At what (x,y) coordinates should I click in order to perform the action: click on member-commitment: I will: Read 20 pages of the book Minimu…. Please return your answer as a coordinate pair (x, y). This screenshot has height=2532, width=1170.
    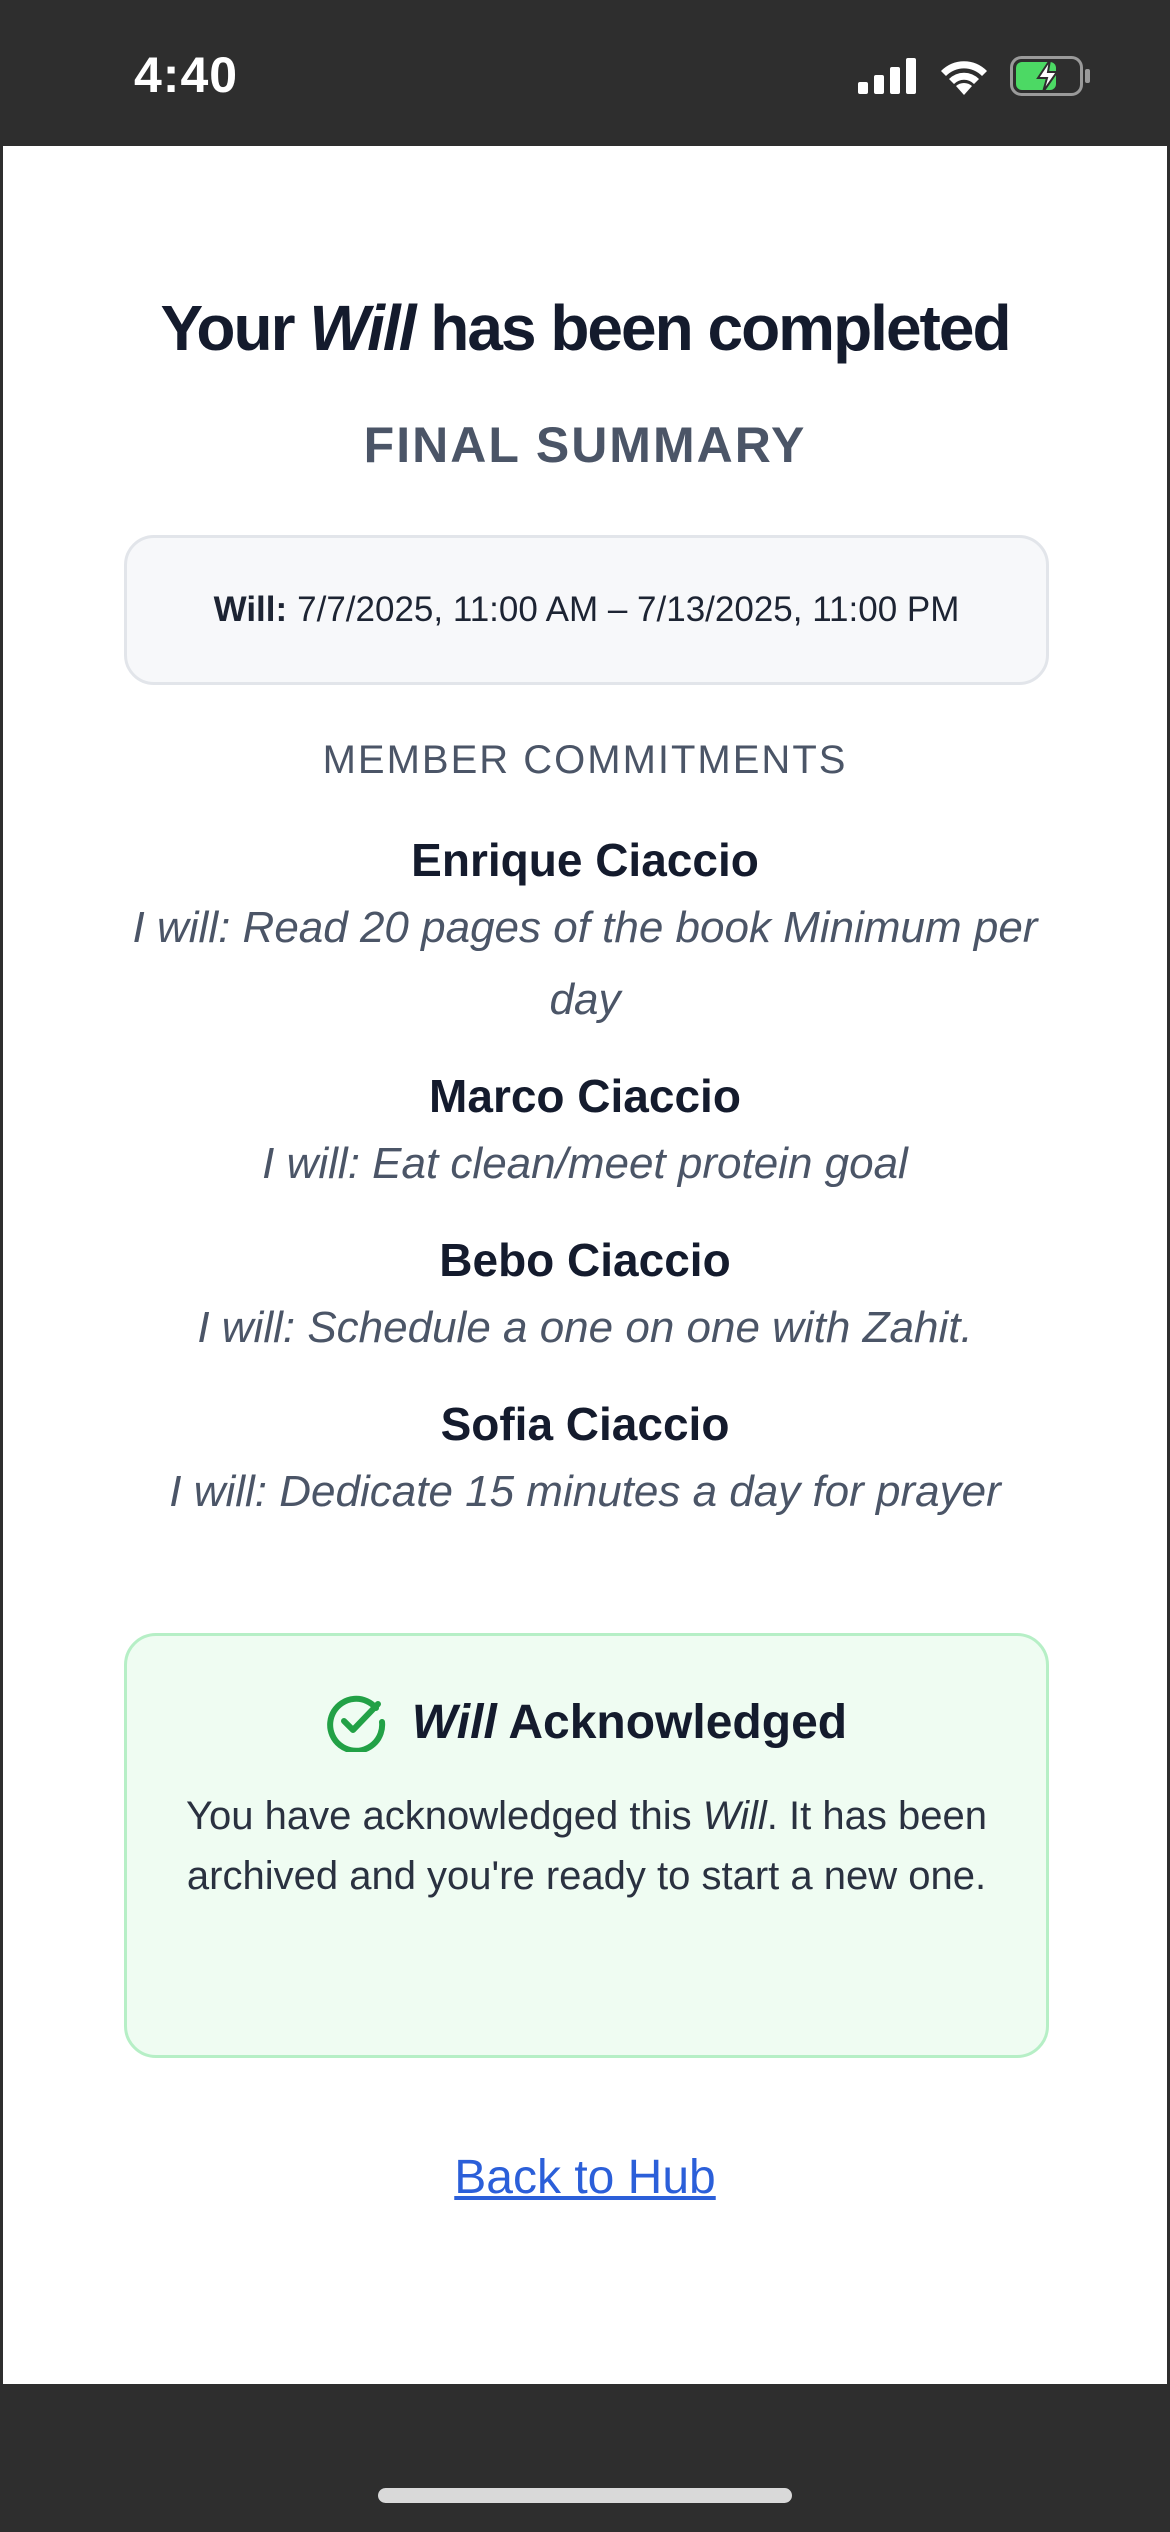
    Looking at the image, I should click on (585, 963).